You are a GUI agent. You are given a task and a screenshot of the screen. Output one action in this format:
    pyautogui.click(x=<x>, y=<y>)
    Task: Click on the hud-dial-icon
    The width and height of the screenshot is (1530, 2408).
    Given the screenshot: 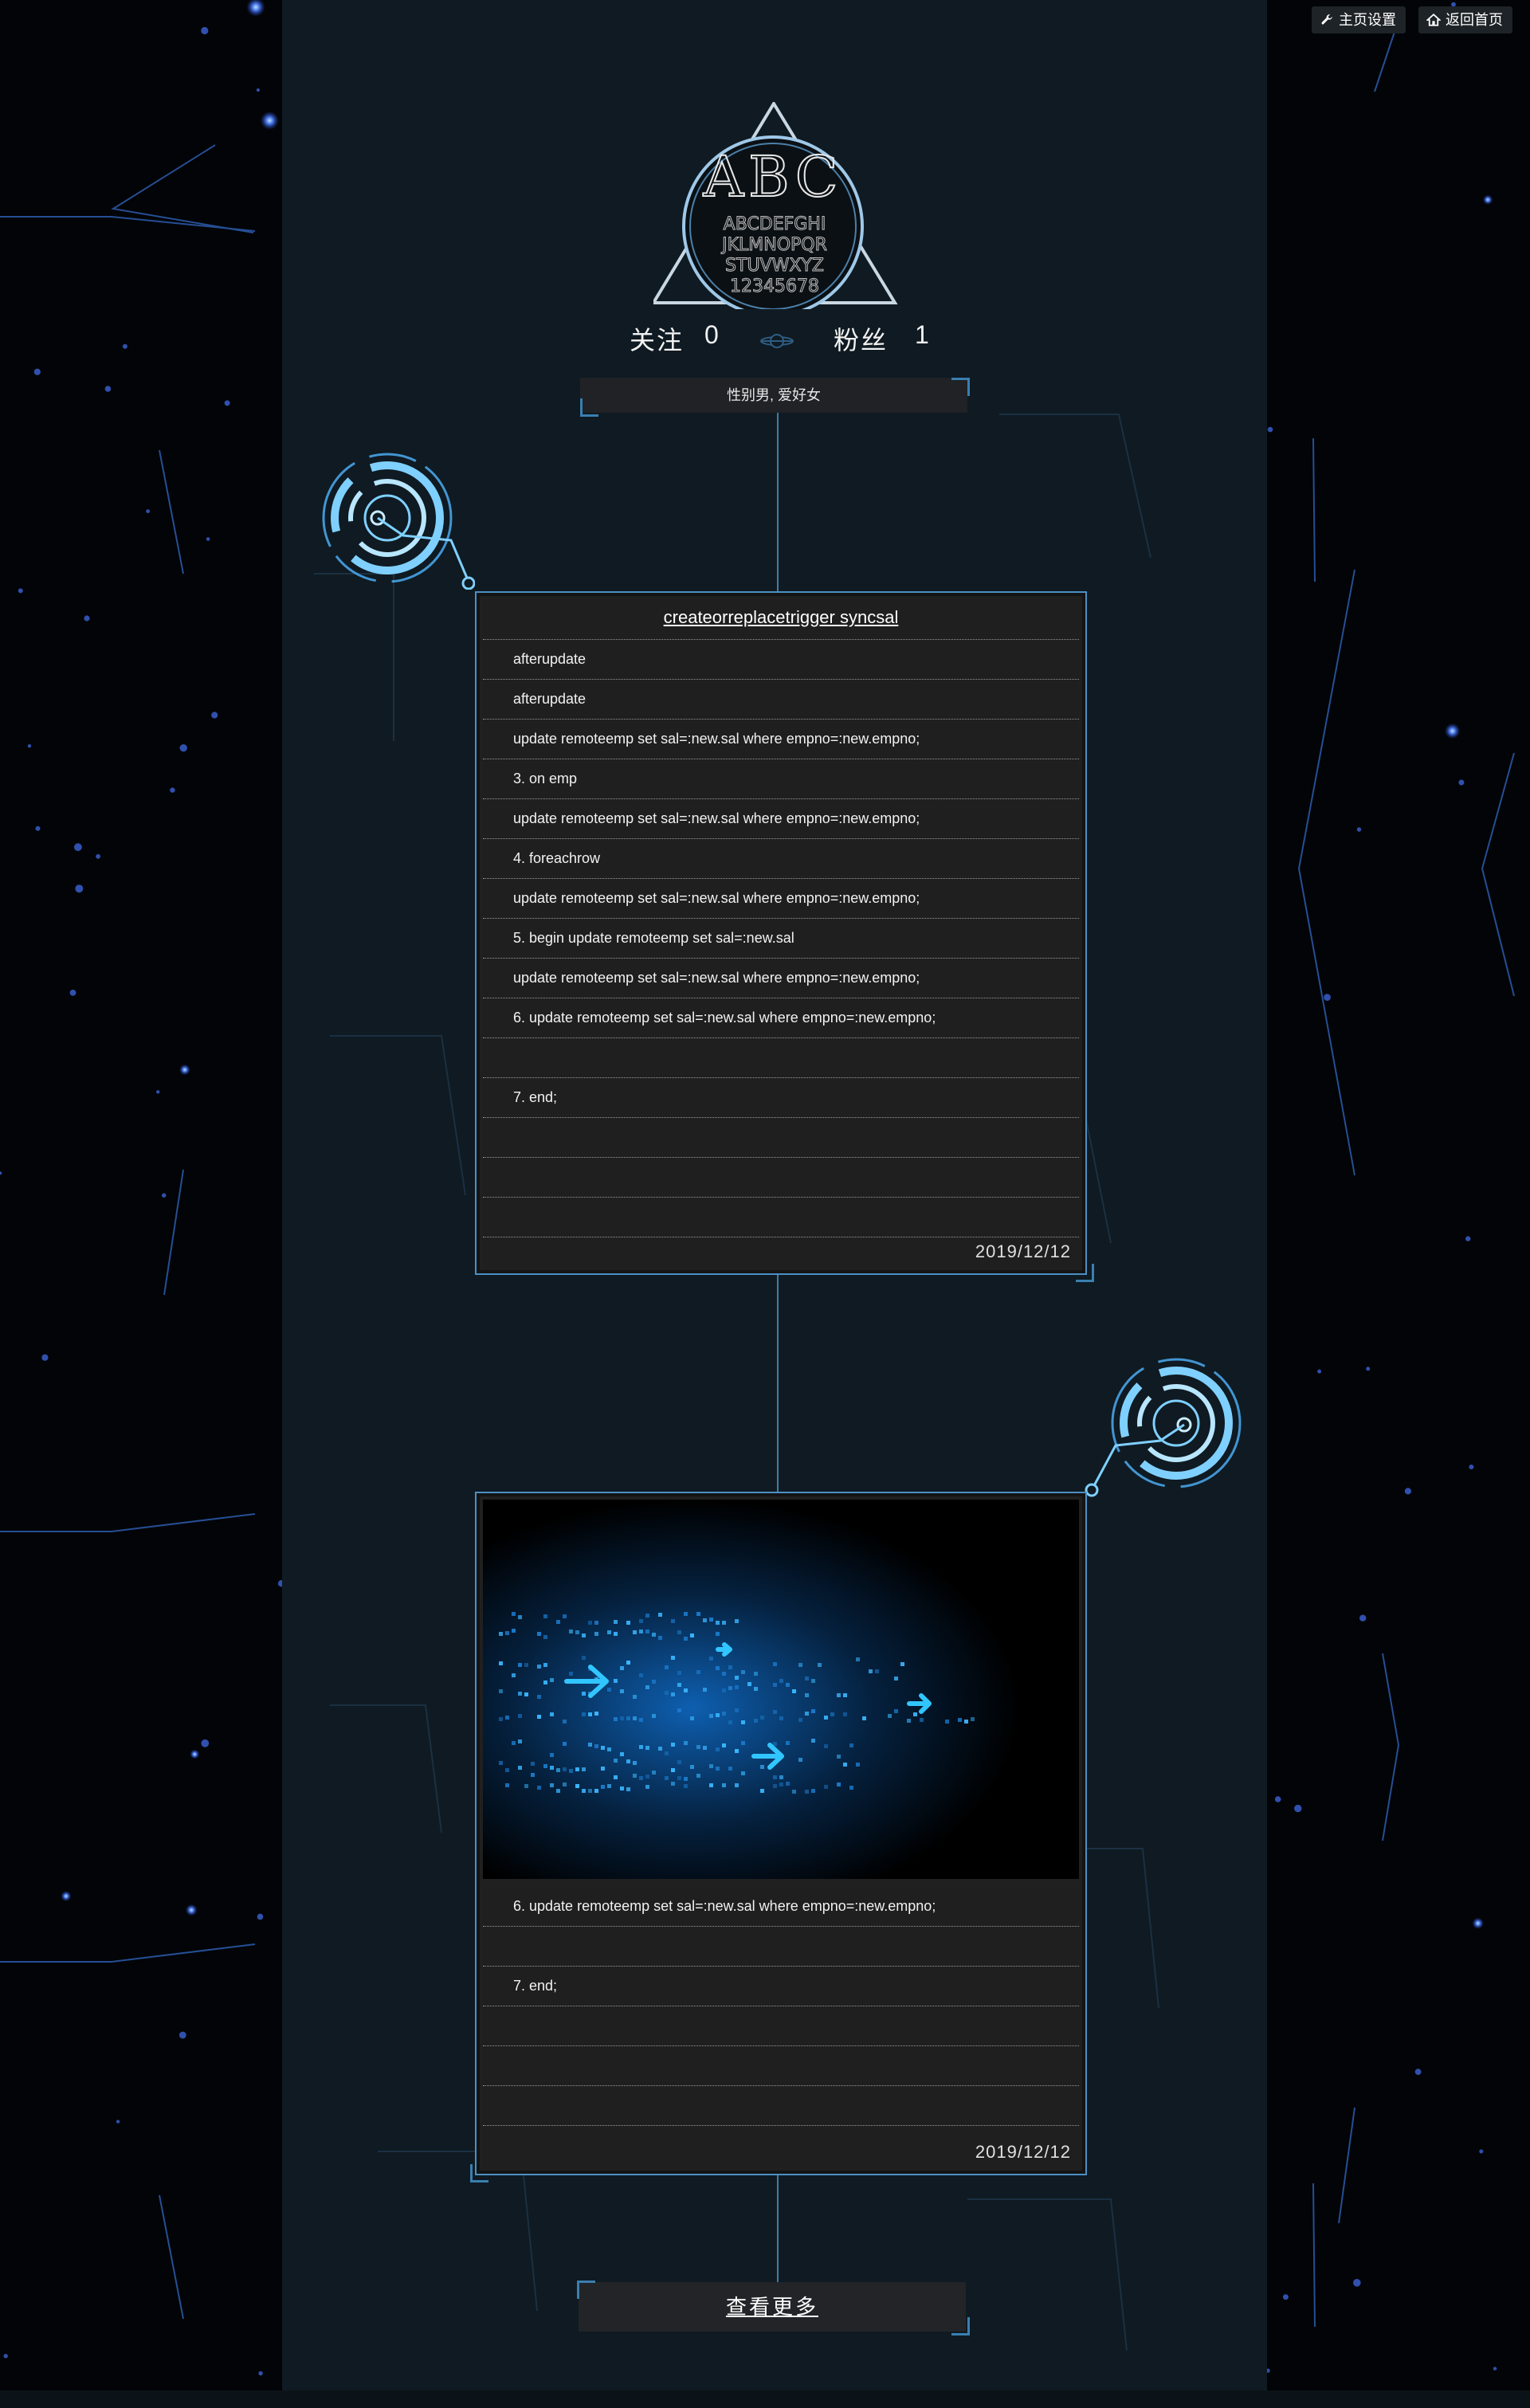 What is the action you would take?
    pyautogui.click(x=1163, y=1427)
    